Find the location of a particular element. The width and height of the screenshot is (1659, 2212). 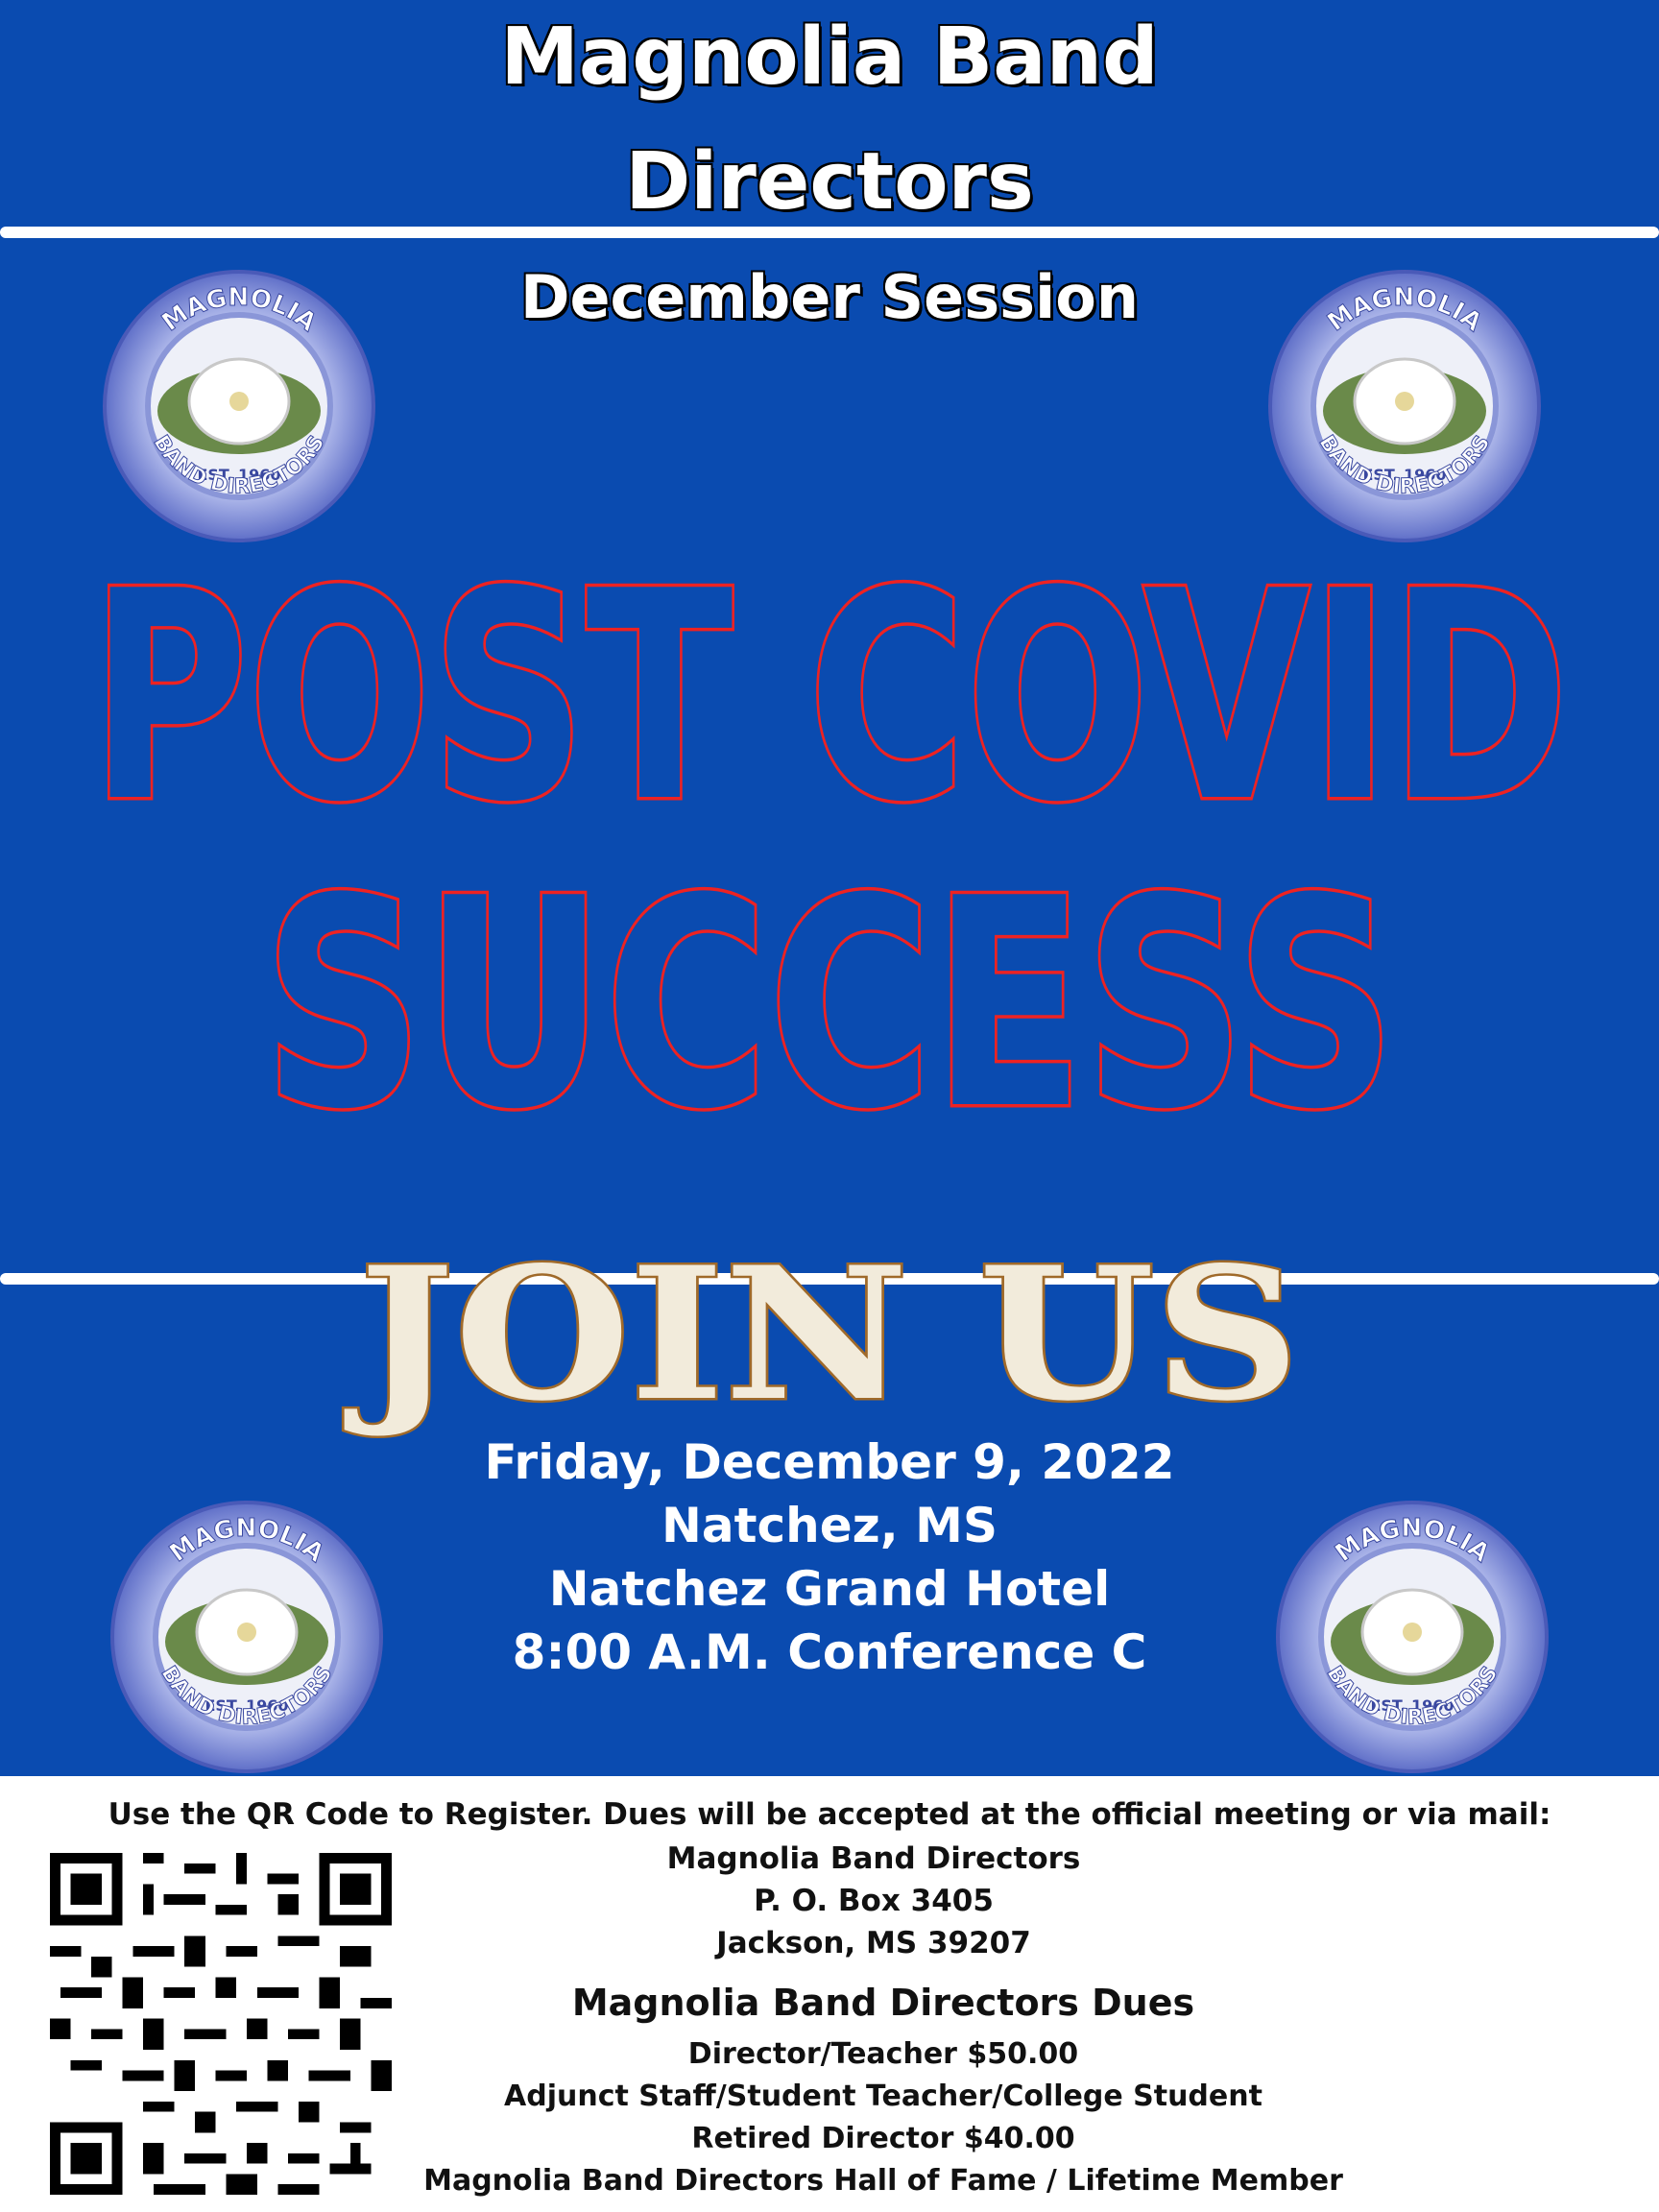

title-line-1: Magnolia Band is located at coordinates (829, 58).